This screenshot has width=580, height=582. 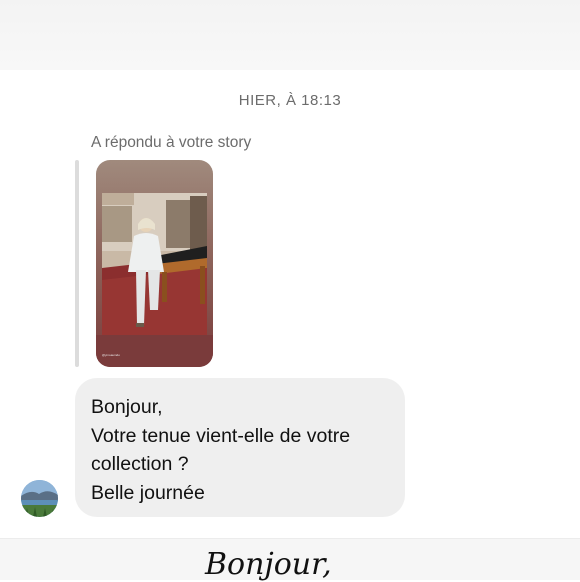 I want to click on message-line: Belle journée, so click(x=148, y=492).